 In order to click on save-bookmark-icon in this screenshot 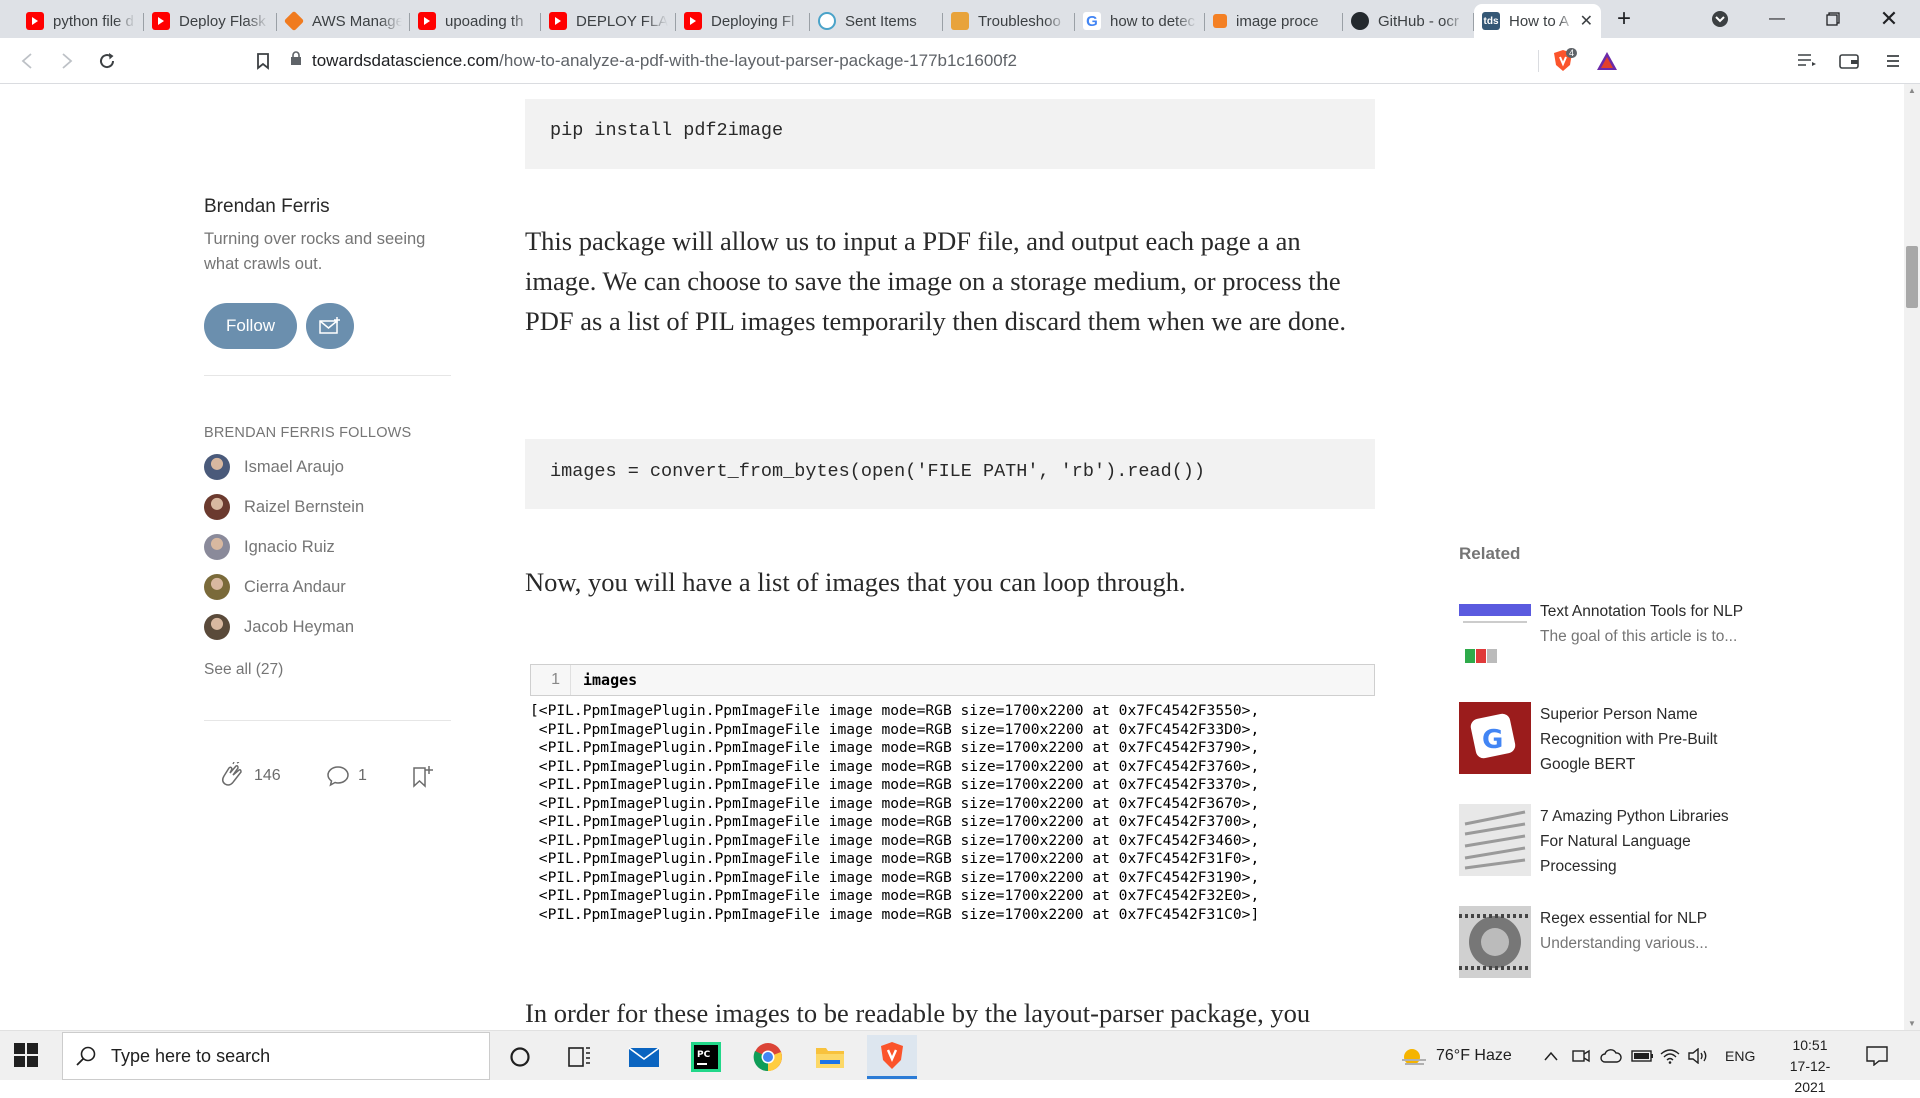, I will do `click(422, 778)`.